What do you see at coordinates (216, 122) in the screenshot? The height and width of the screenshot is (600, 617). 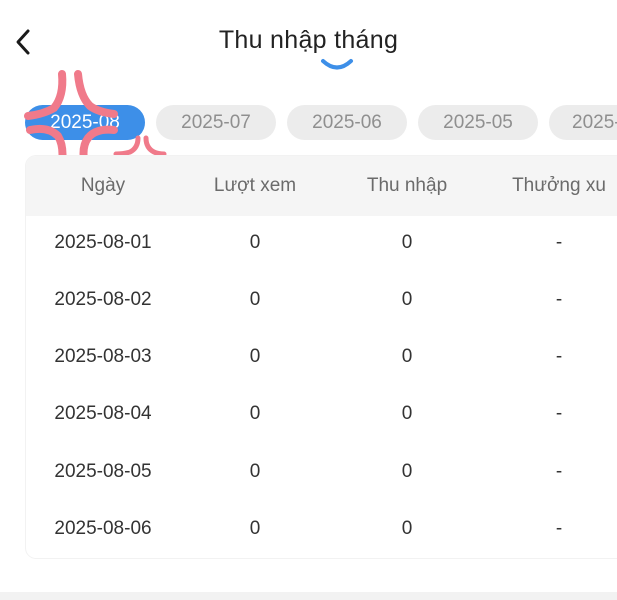 I see `tab-2025-07: 2025-07` at bounding box center [216, 122].